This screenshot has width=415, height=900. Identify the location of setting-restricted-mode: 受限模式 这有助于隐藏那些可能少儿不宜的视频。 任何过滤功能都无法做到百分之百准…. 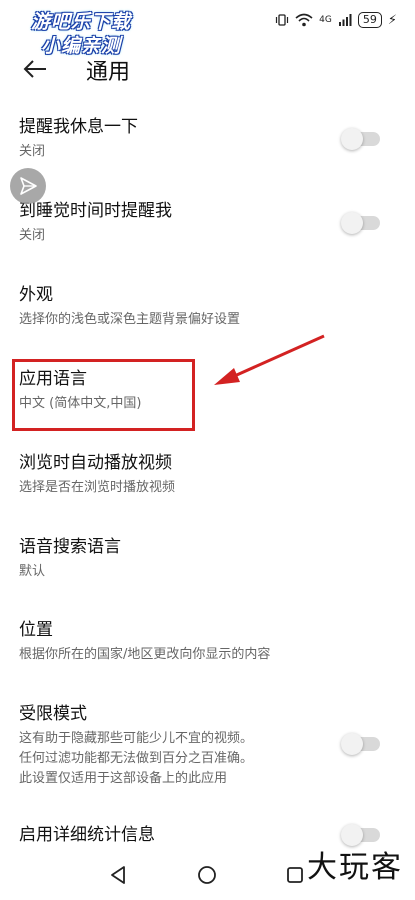
(207, 746).